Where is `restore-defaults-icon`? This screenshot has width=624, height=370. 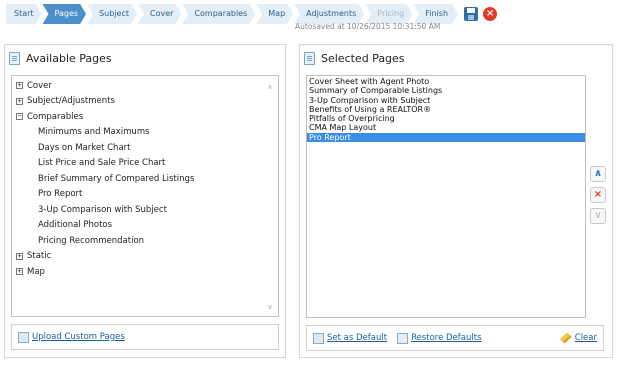 restore-defaults-icon is located at coordinates (403, 338).